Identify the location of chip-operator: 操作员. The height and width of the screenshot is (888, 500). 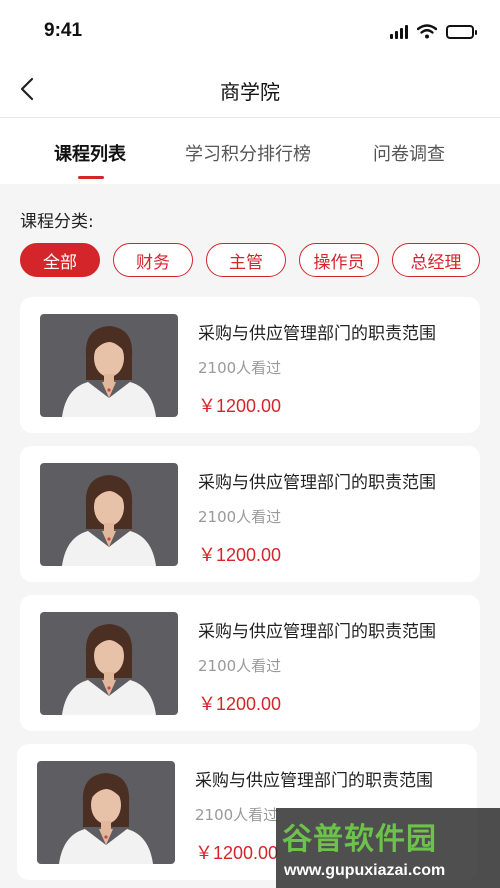
(339, 260).